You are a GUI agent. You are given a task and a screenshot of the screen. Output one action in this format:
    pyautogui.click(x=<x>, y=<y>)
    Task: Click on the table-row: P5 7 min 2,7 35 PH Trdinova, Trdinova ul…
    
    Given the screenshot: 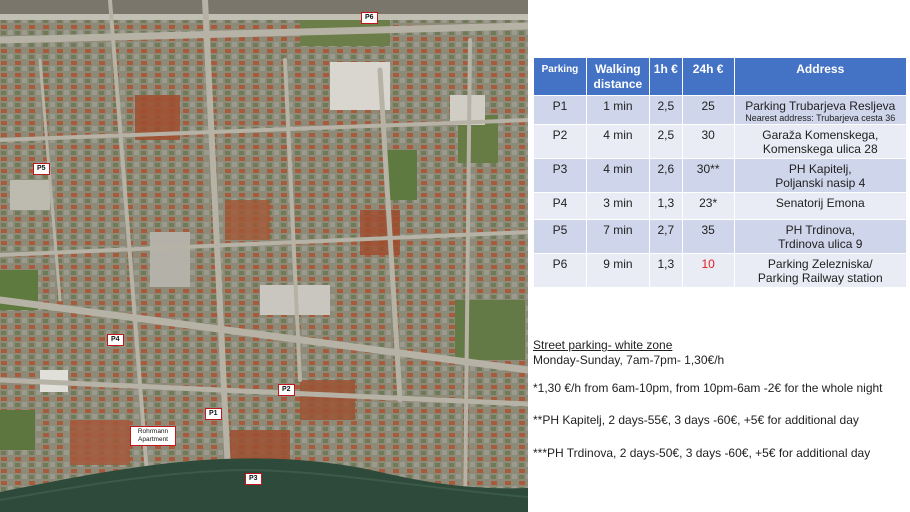 What is the action you would take?
    pyautogui.click(x=720, y=236)
    